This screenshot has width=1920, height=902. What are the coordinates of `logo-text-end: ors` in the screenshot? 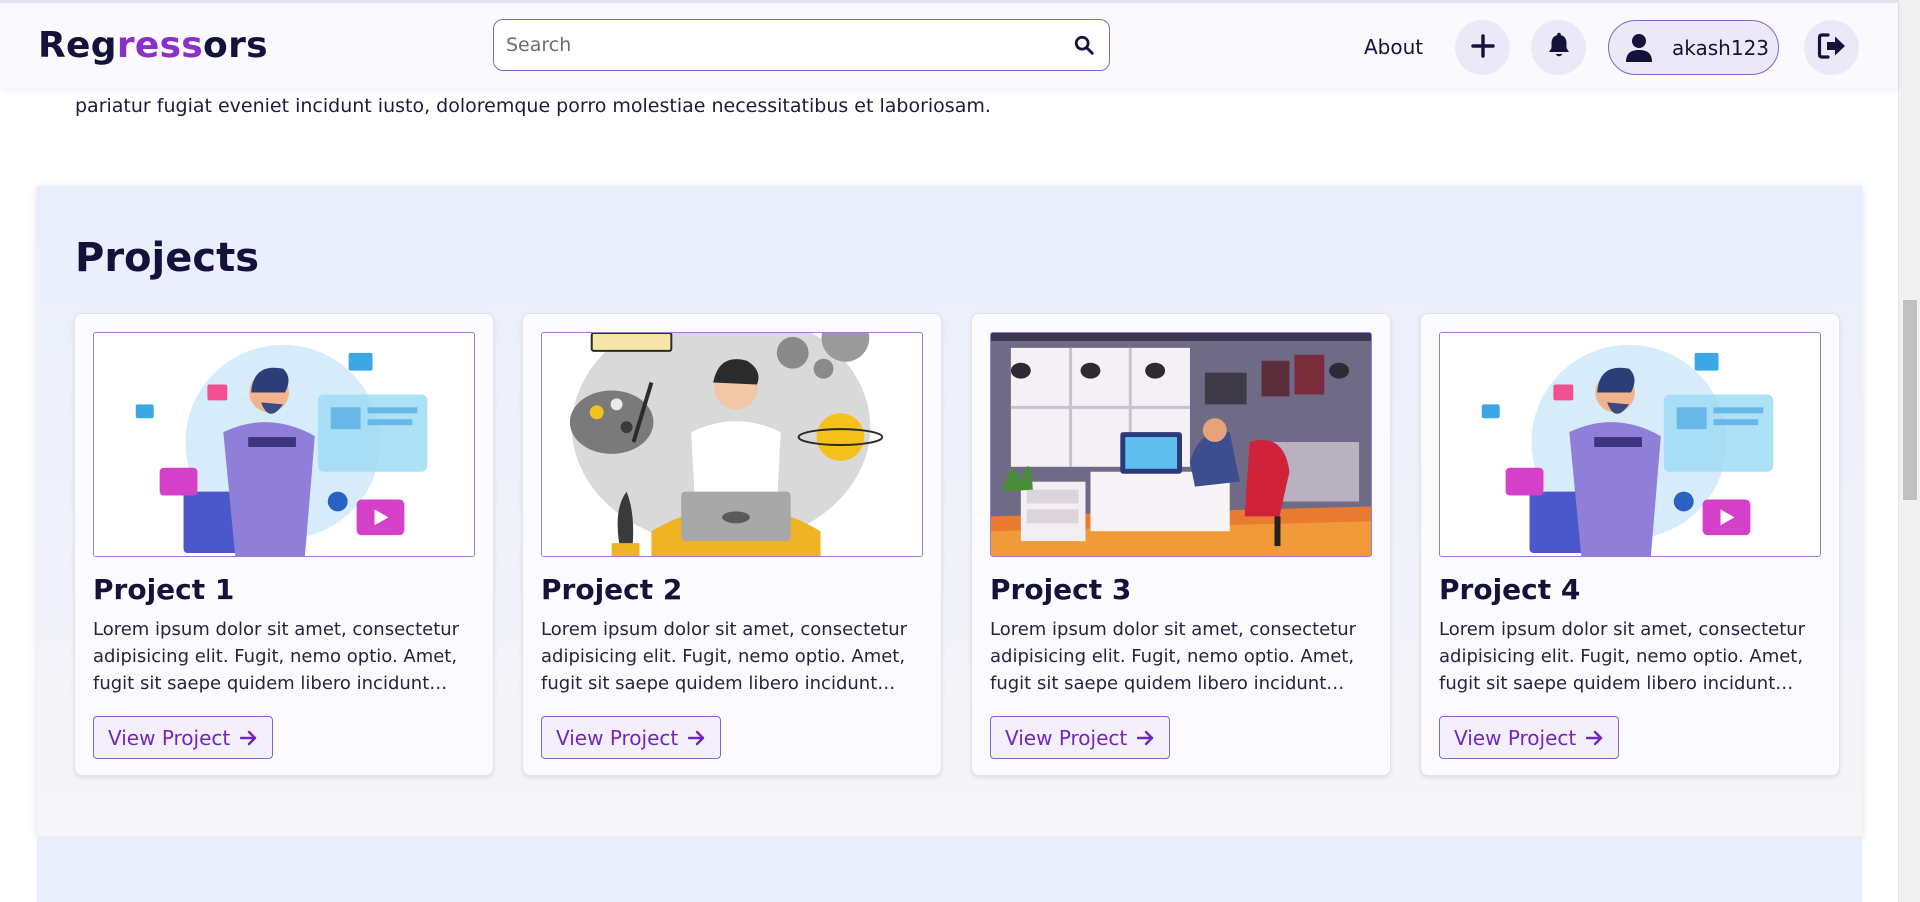 It's located at (235, 45).